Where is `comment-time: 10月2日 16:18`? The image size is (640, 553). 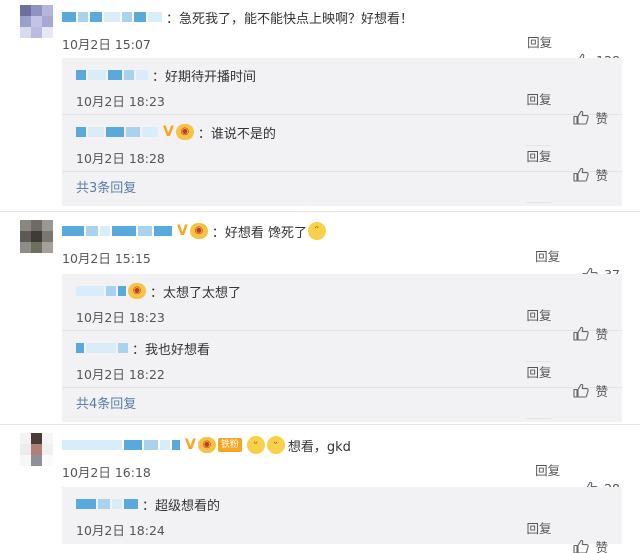 comment-time: 10月2日 16:18 is located at coordinates (106, 472).